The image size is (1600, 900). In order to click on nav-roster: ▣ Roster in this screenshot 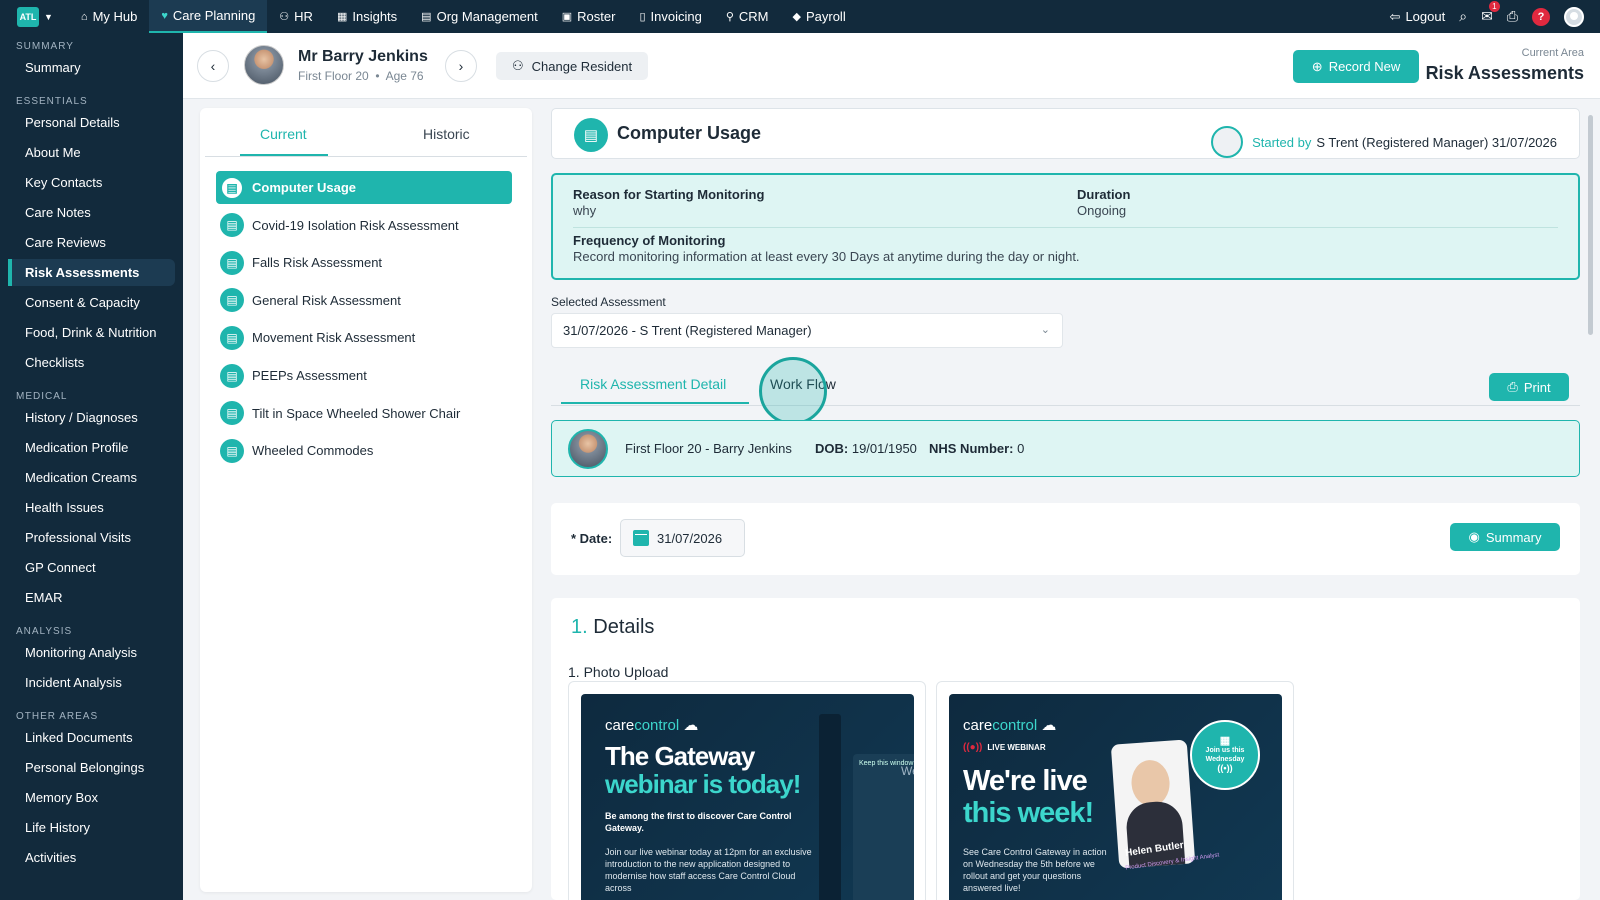, I will do `click(589, 16)`.